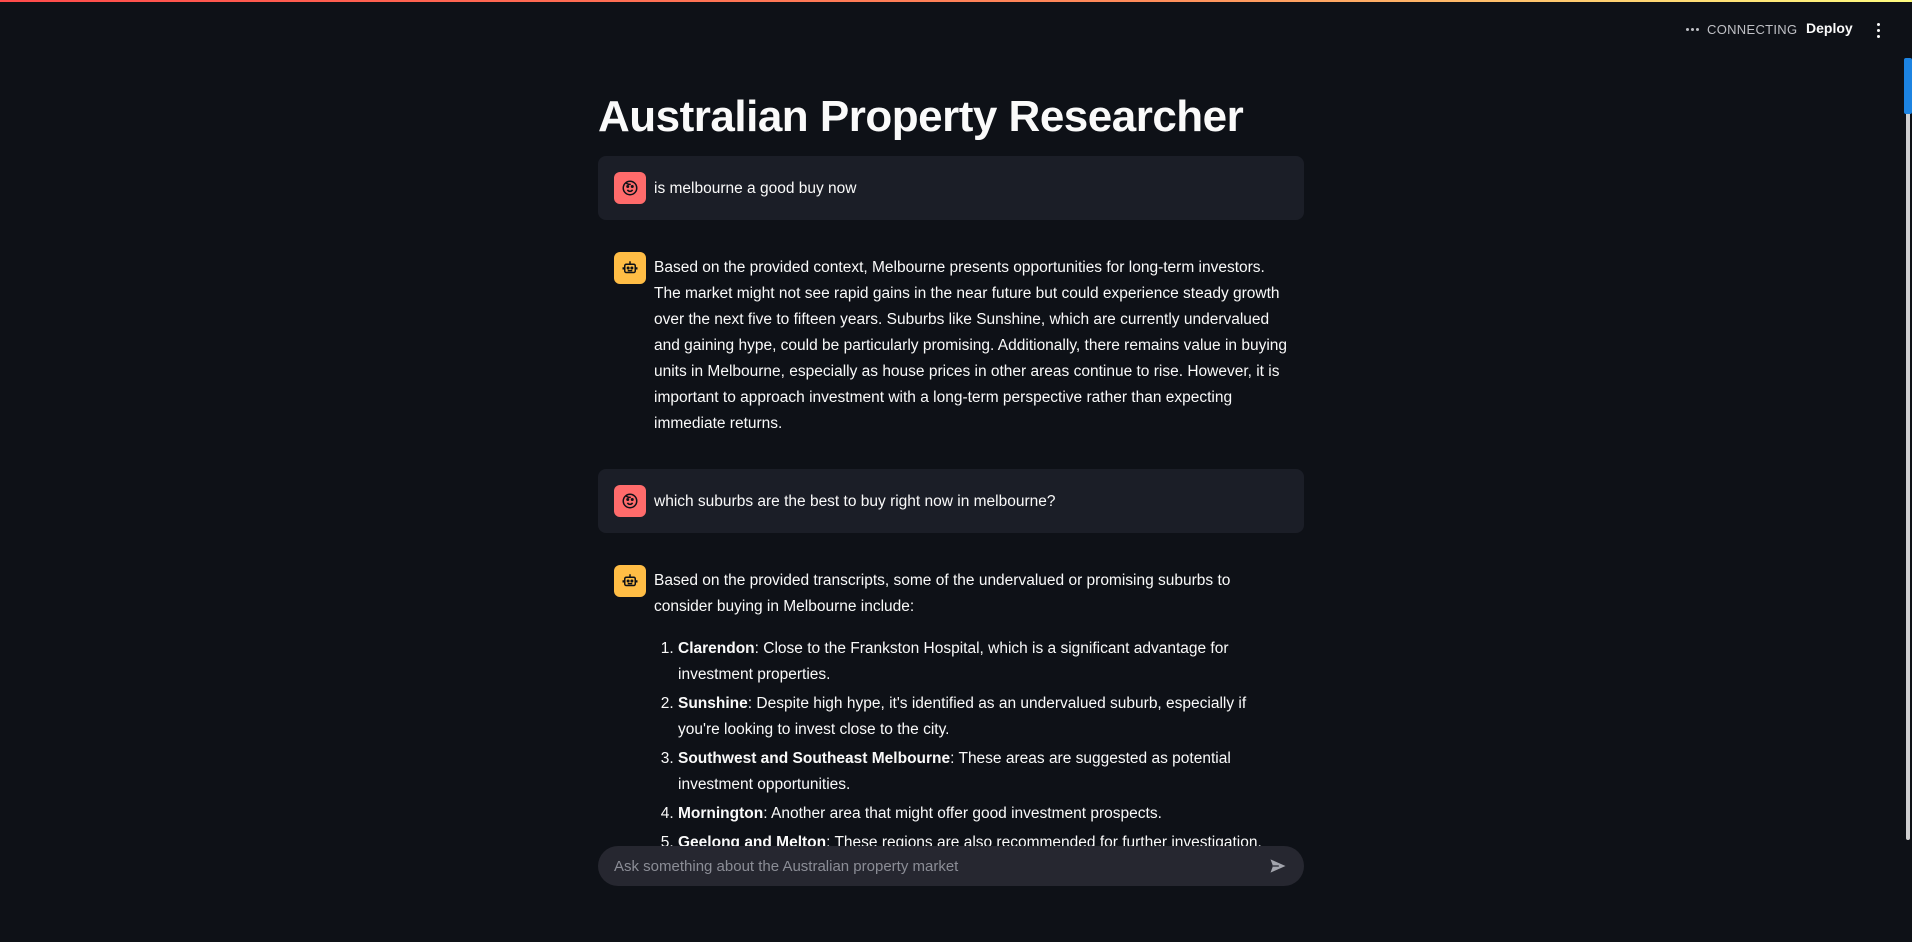  What do you see at coordinates (1908, 86) in the screenshot?
I see `scrollbar-thumb` at bounding box center [1908, 86].